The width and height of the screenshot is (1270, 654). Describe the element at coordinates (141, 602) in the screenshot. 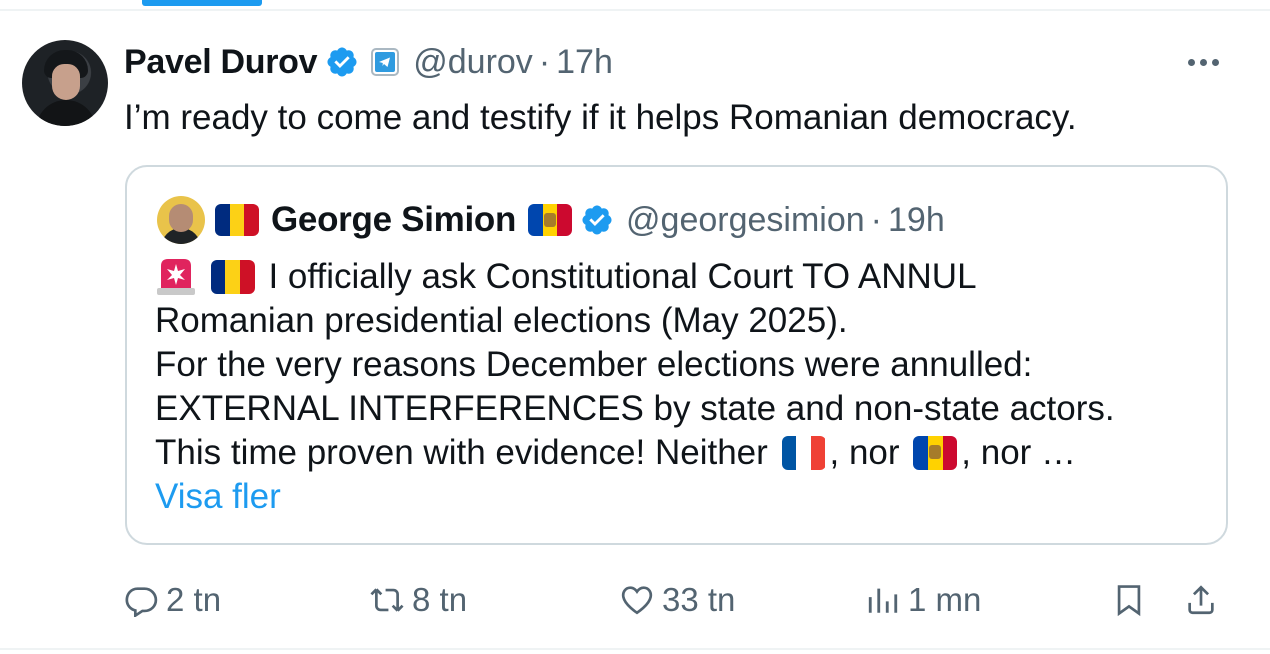

I see `reply-icon` at that location.